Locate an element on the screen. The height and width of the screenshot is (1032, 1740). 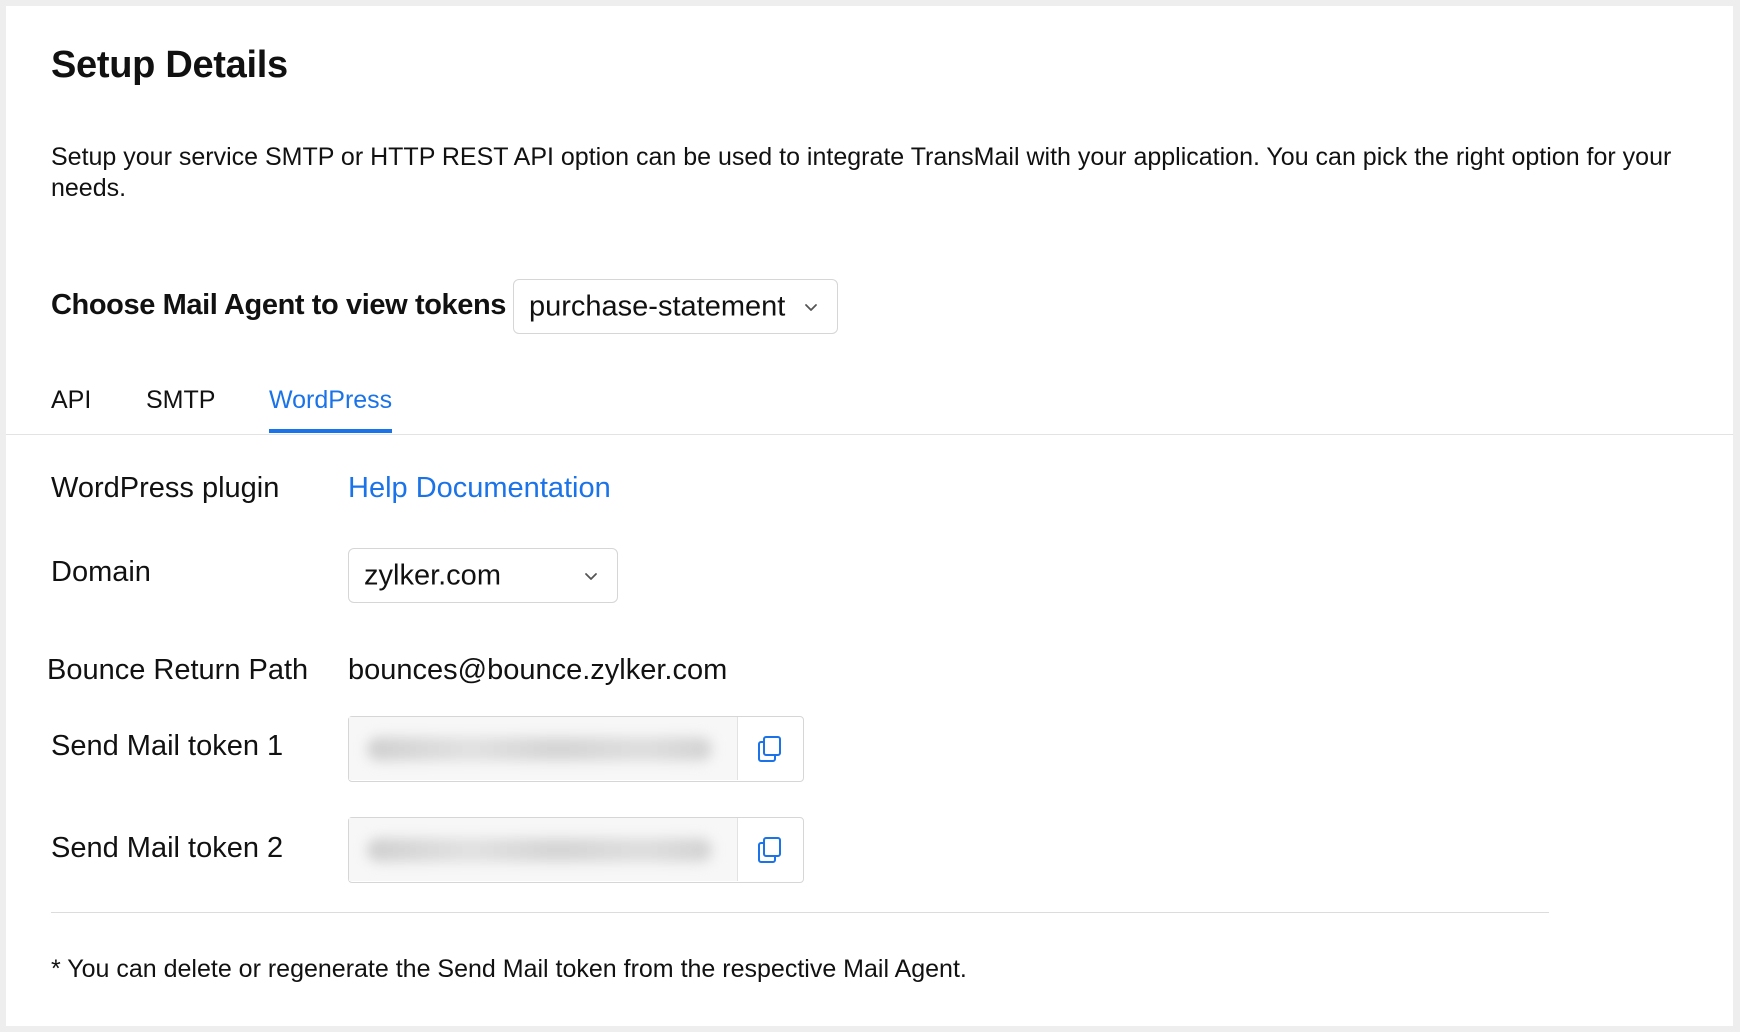
copy-token-2-button is located at coordinates (770, 849).